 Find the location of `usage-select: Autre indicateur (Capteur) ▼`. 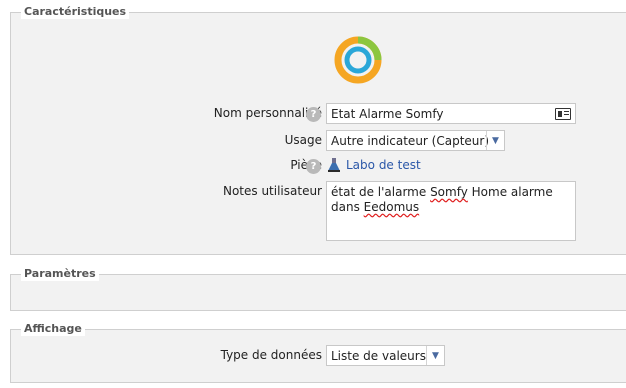

usage-select: Autre indicateur (Capteur) ▼ is located at coordinates (415, 140).